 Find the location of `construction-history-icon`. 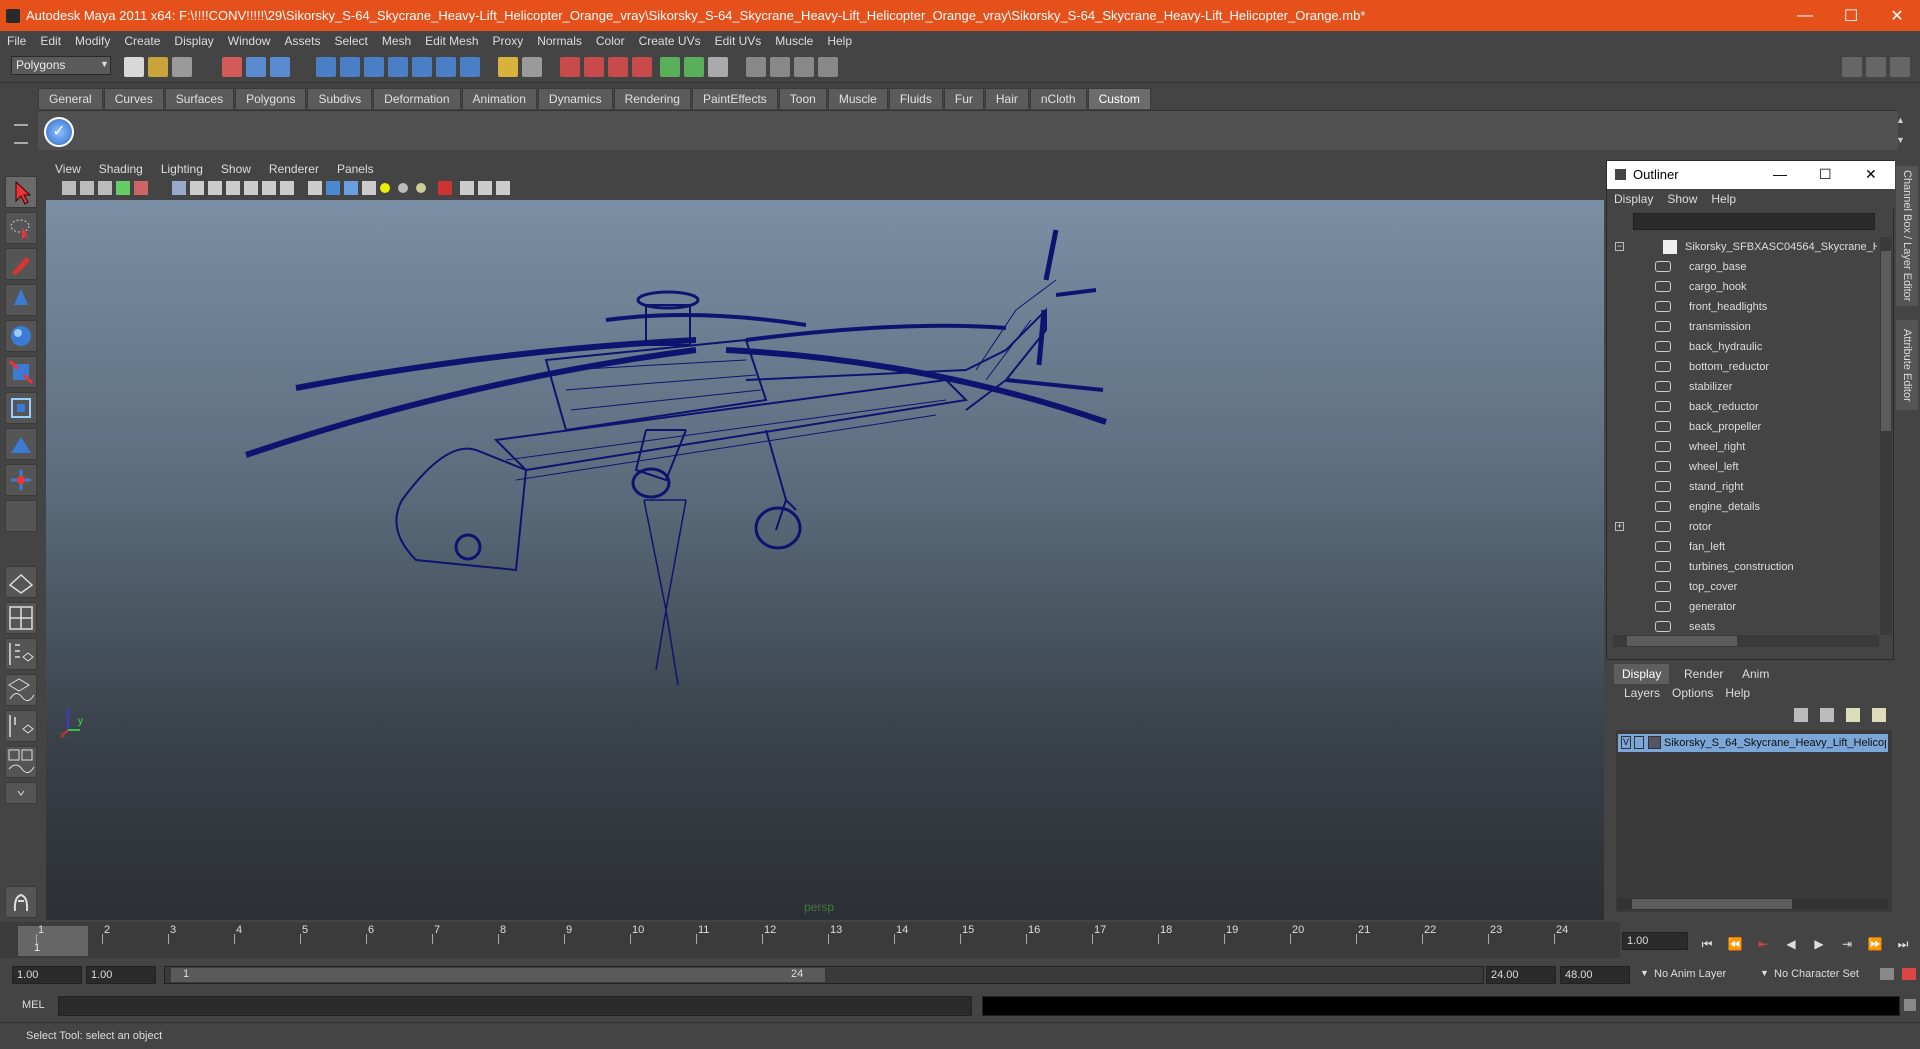

construction-history-icon is located at coordinates (594, 67).